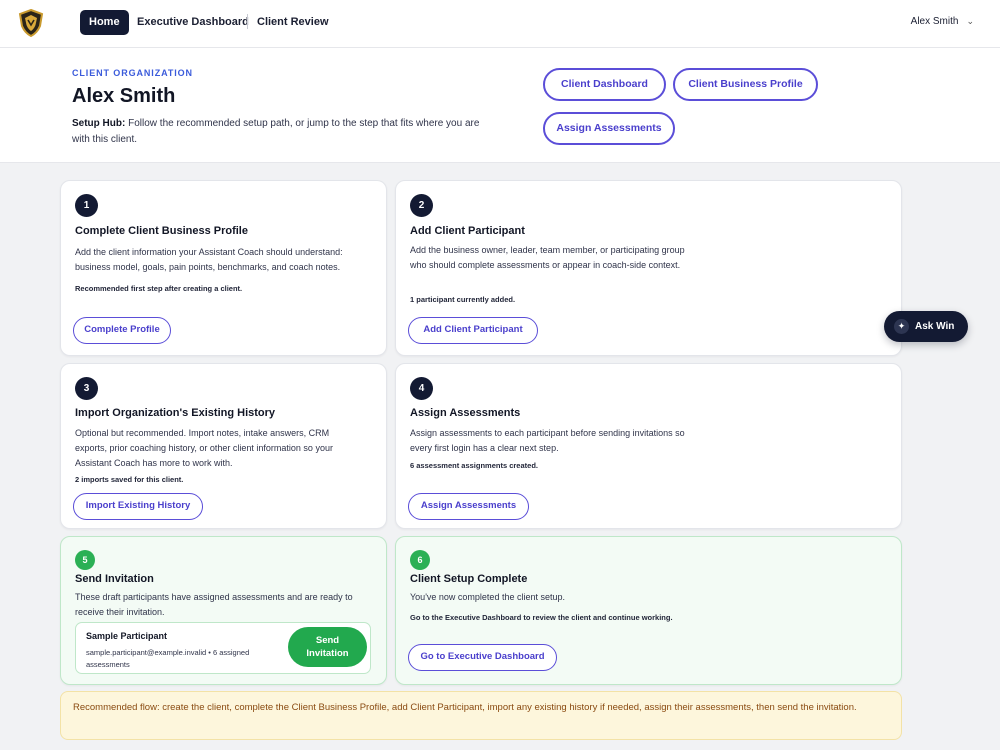 This screenshot has height=750, width=1000. What do you see at coordinates (129, 479) in the screenshot?
I see `step-note: 2 imports saved for this client.` at bounding box center [129, 479].